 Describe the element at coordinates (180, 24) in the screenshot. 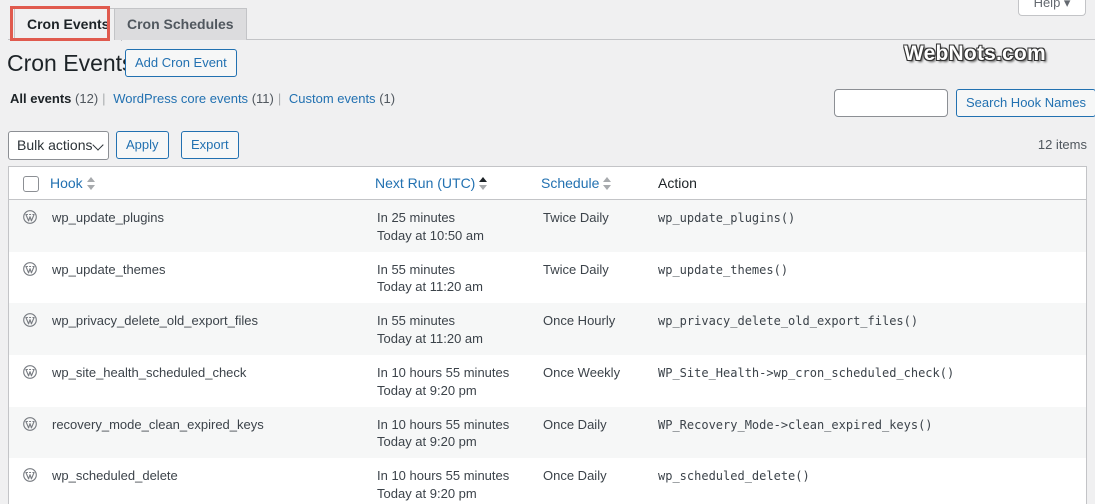

I see `tab-cron-schedules: Cron Schedules` at that location.